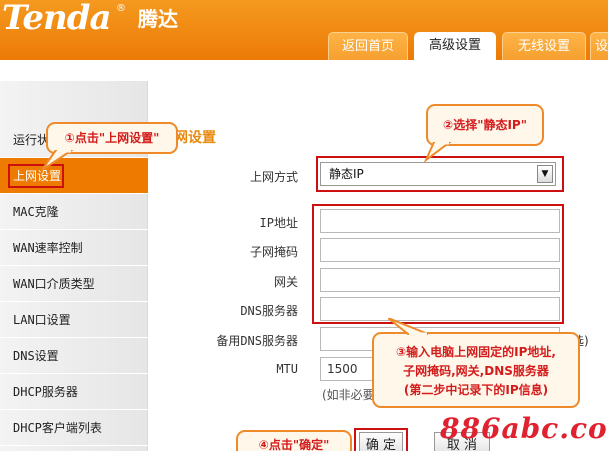 The height and width of the screenshot is (451, 608). What do you see at coordinates (74, 428) in the screenshot?
I see `sidebar-item-dhcp-clients: DHCP客户端列表` at bounding box center [74, 428].